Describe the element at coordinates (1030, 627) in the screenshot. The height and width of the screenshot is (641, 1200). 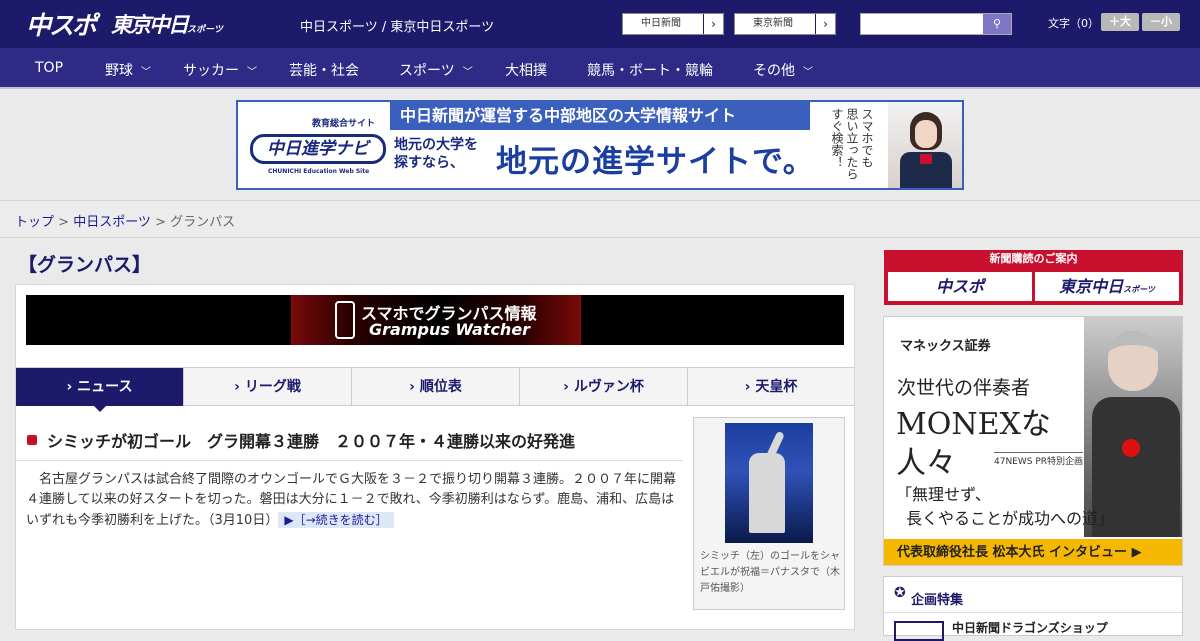
I see `feature-item-link: 中日新聞ドラゴンズショップ` at that location.